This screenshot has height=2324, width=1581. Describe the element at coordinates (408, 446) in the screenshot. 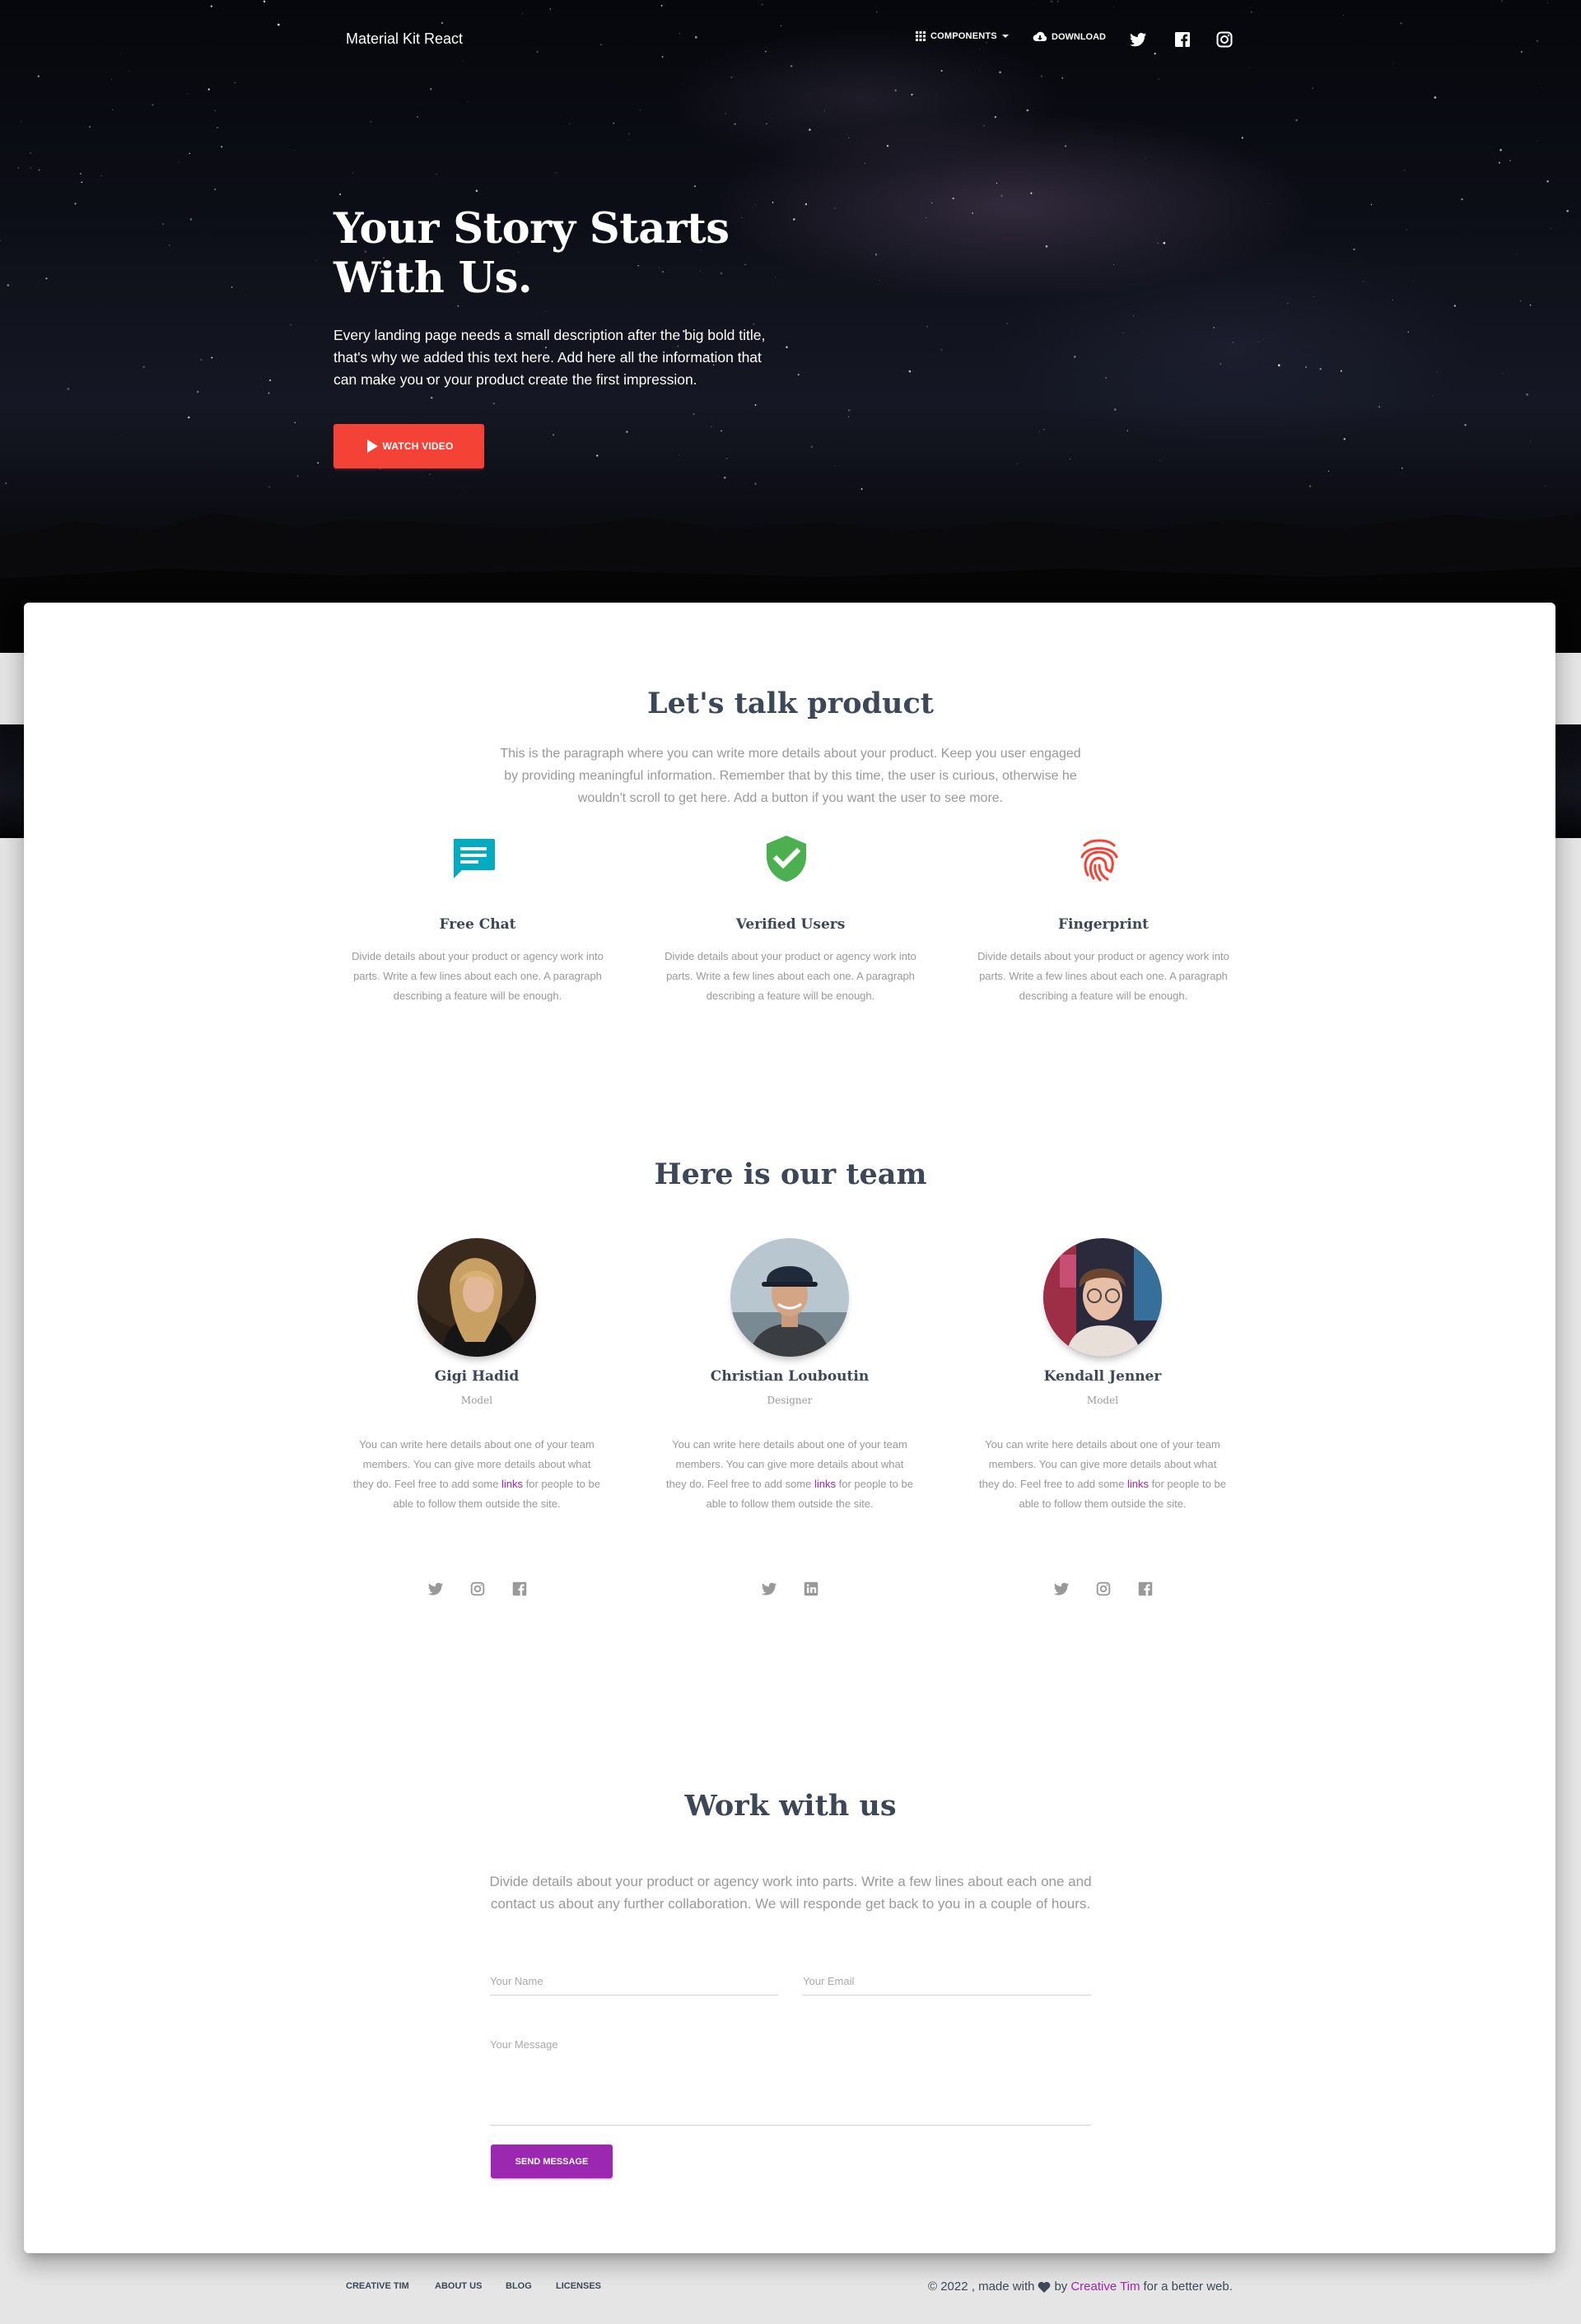

I see `watch-video-button: WATCH VIDEO` at that location.